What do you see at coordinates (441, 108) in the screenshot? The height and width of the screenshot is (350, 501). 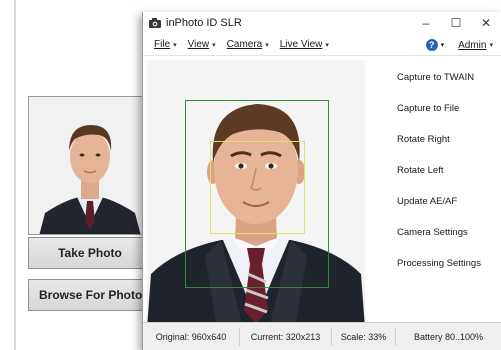 I see `capture-to-file-button: Capture to File` at bounding box center [441, 108].